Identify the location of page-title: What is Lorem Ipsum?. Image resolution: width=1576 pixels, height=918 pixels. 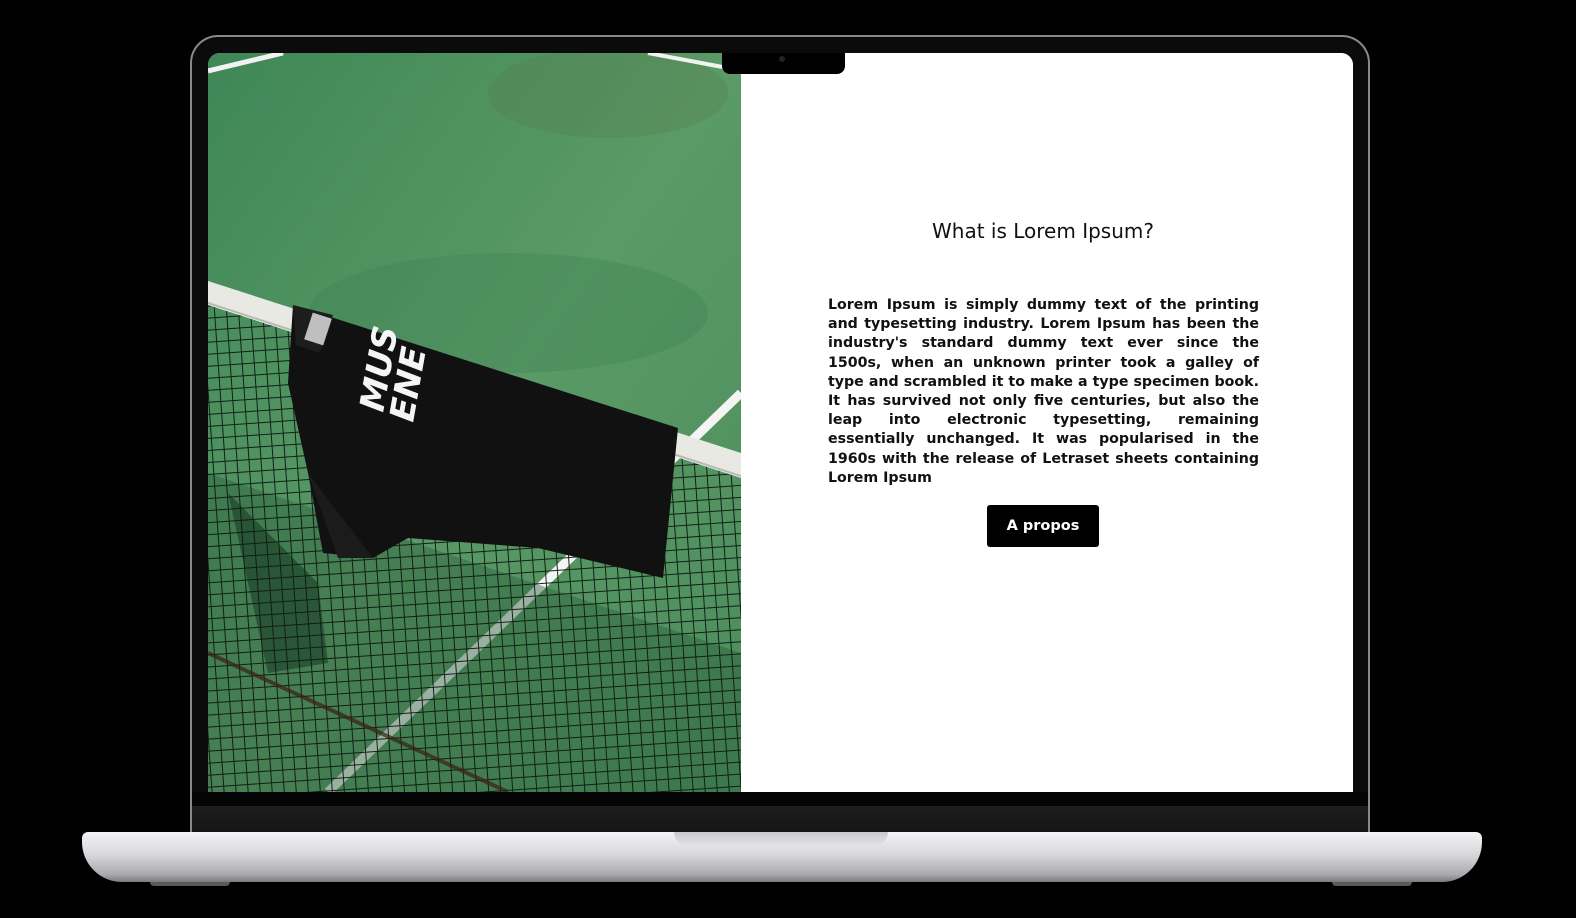
(1043, 231).